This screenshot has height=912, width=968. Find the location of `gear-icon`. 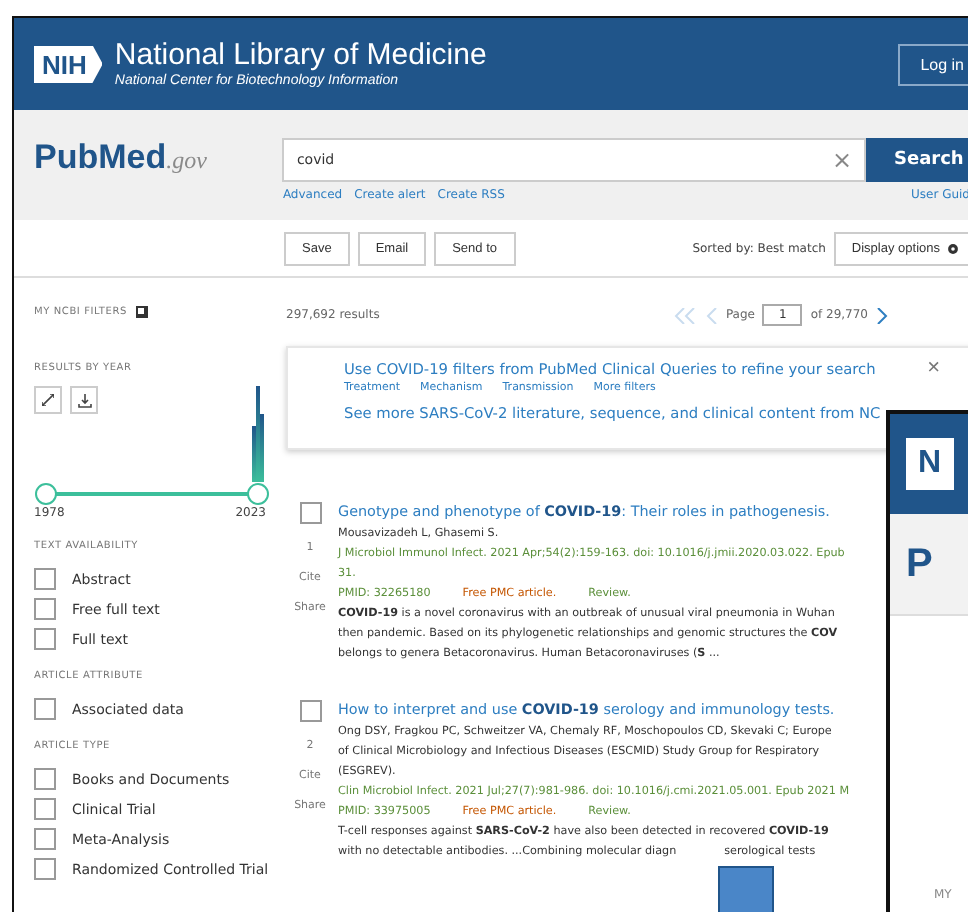

gear-icon is located at coordinates (953, 248).